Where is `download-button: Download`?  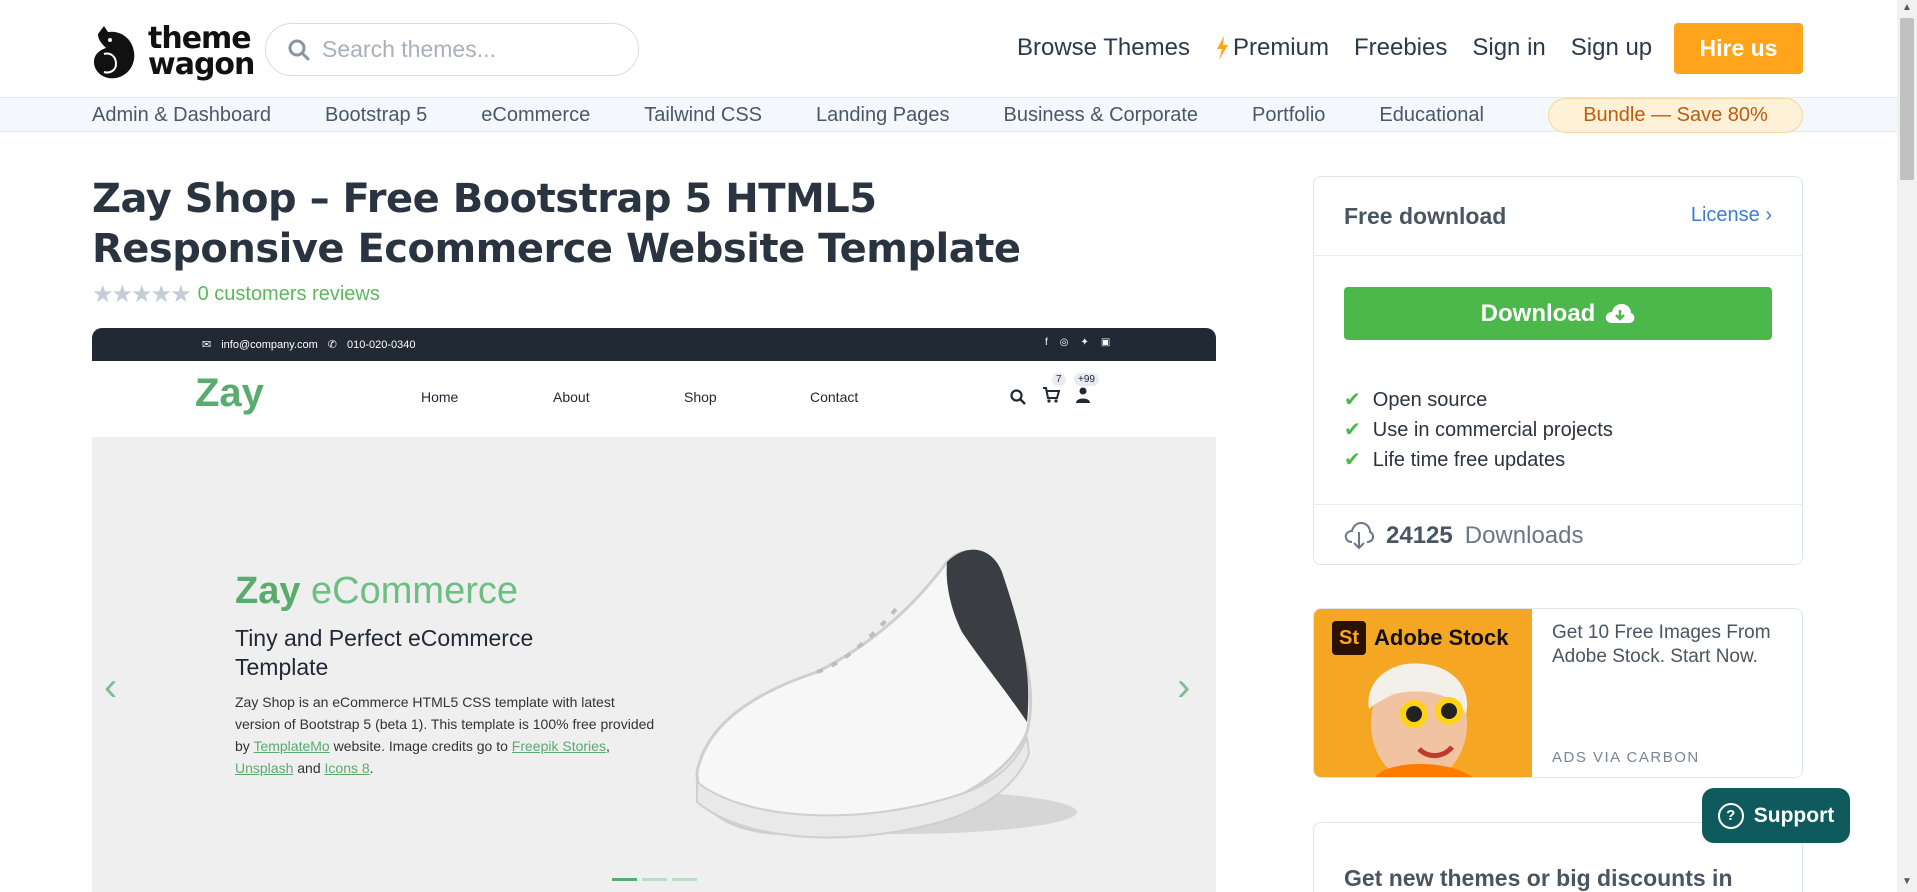 download-button: Download is located at coordinates (1558, 313).